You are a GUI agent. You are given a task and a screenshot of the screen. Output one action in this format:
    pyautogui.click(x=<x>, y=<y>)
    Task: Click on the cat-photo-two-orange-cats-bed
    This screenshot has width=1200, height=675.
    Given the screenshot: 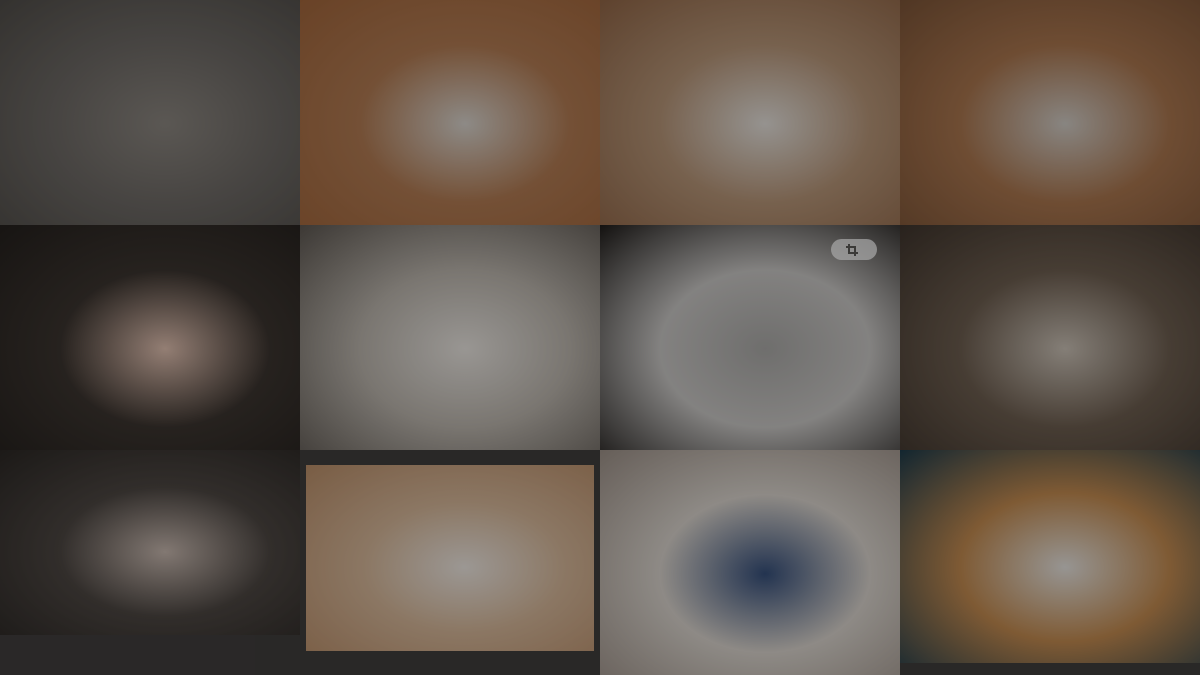 What is the action you would take?
    pyautogui.click(x=450, y=112)
    